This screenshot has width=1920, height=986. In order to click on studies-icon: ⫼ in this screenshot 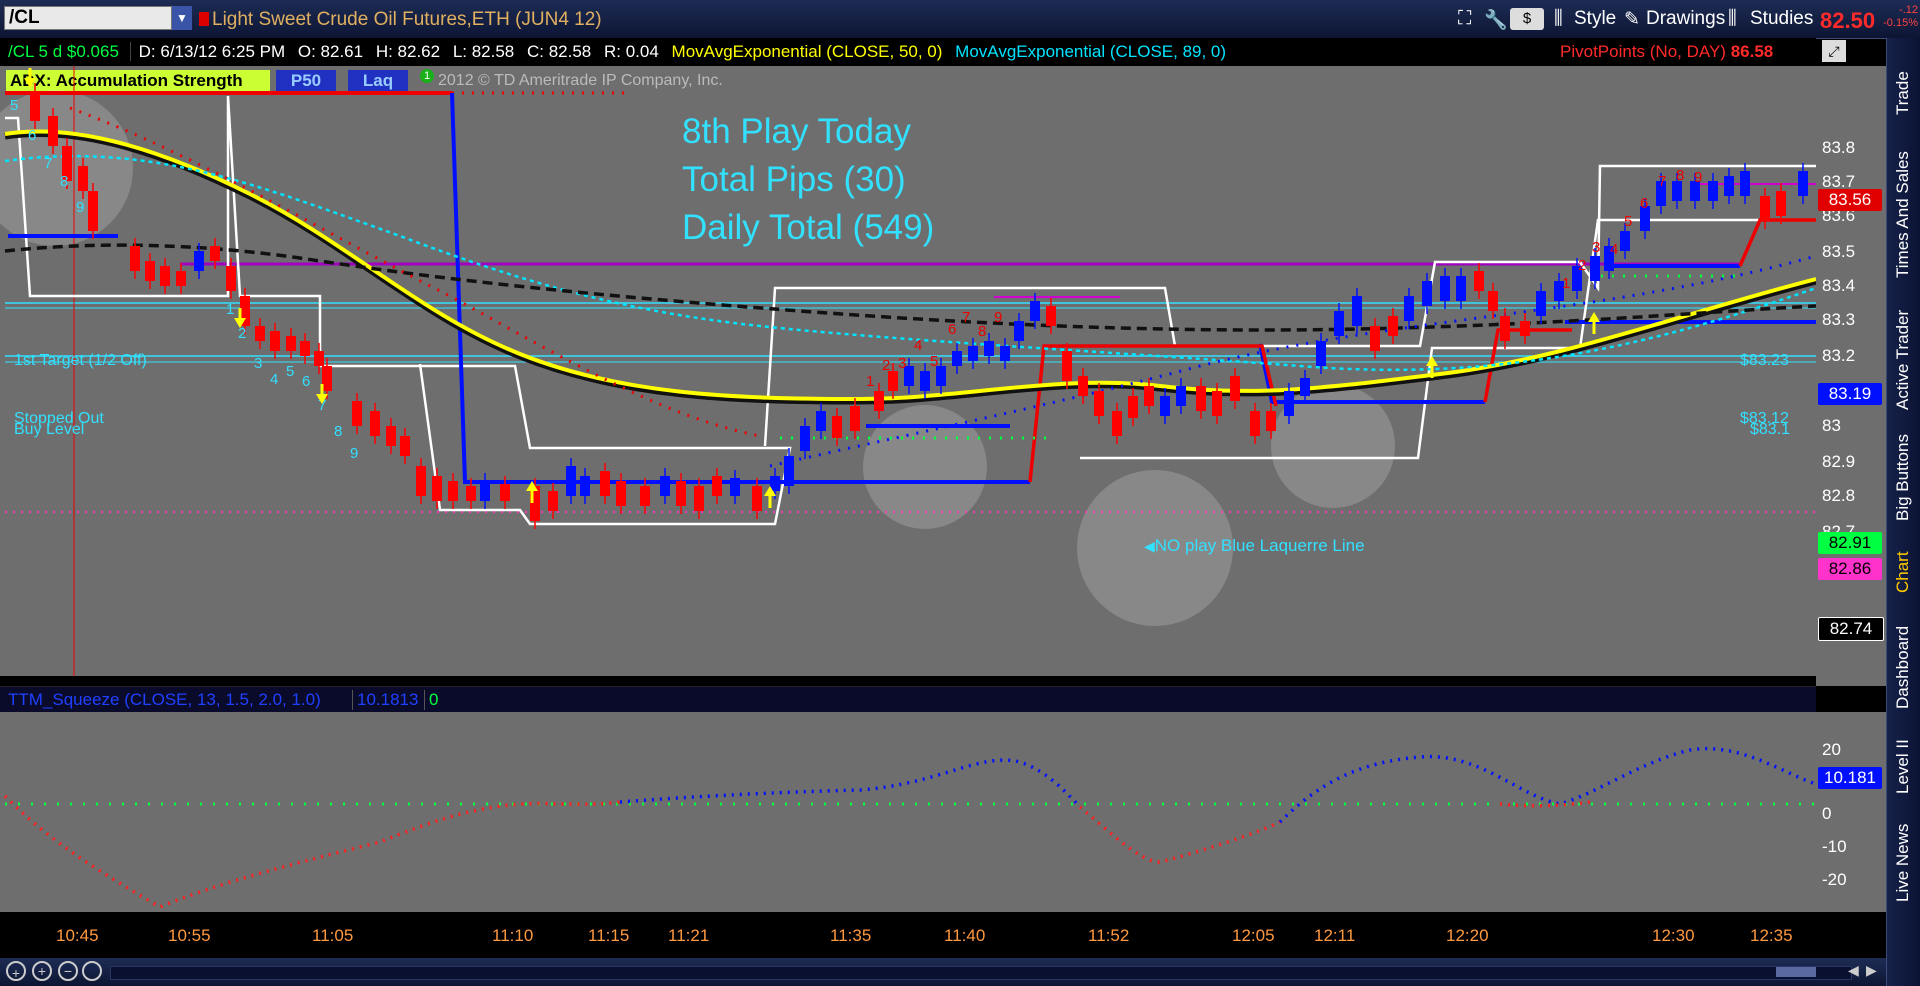, I will do `click(1732, 19)`.